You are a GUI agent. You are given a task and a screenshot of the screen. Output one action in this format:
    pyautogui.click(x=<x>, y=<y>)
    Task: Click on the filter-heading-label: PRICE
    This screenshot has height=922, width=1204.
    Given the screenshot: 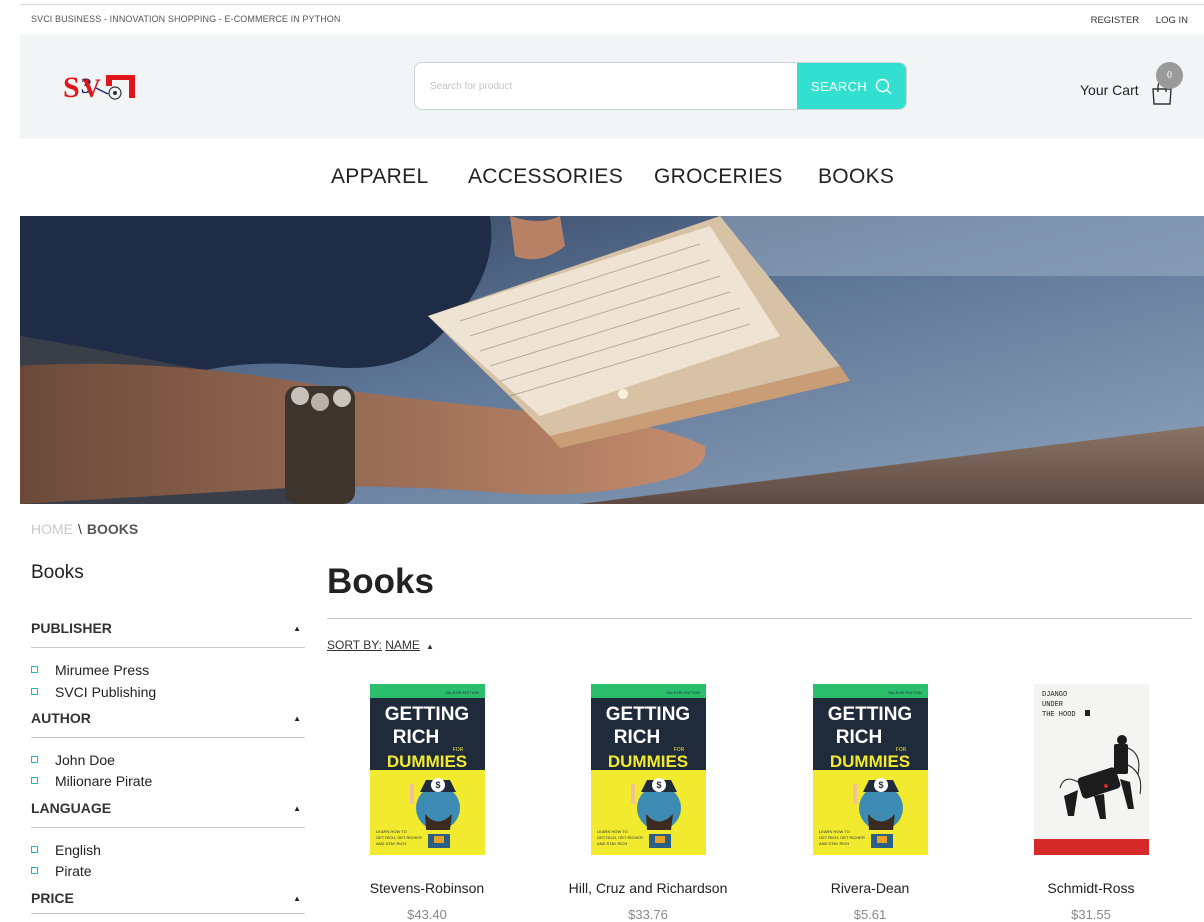 What is the action you would take?
    pyautogui.click(x=52, y=898)
    